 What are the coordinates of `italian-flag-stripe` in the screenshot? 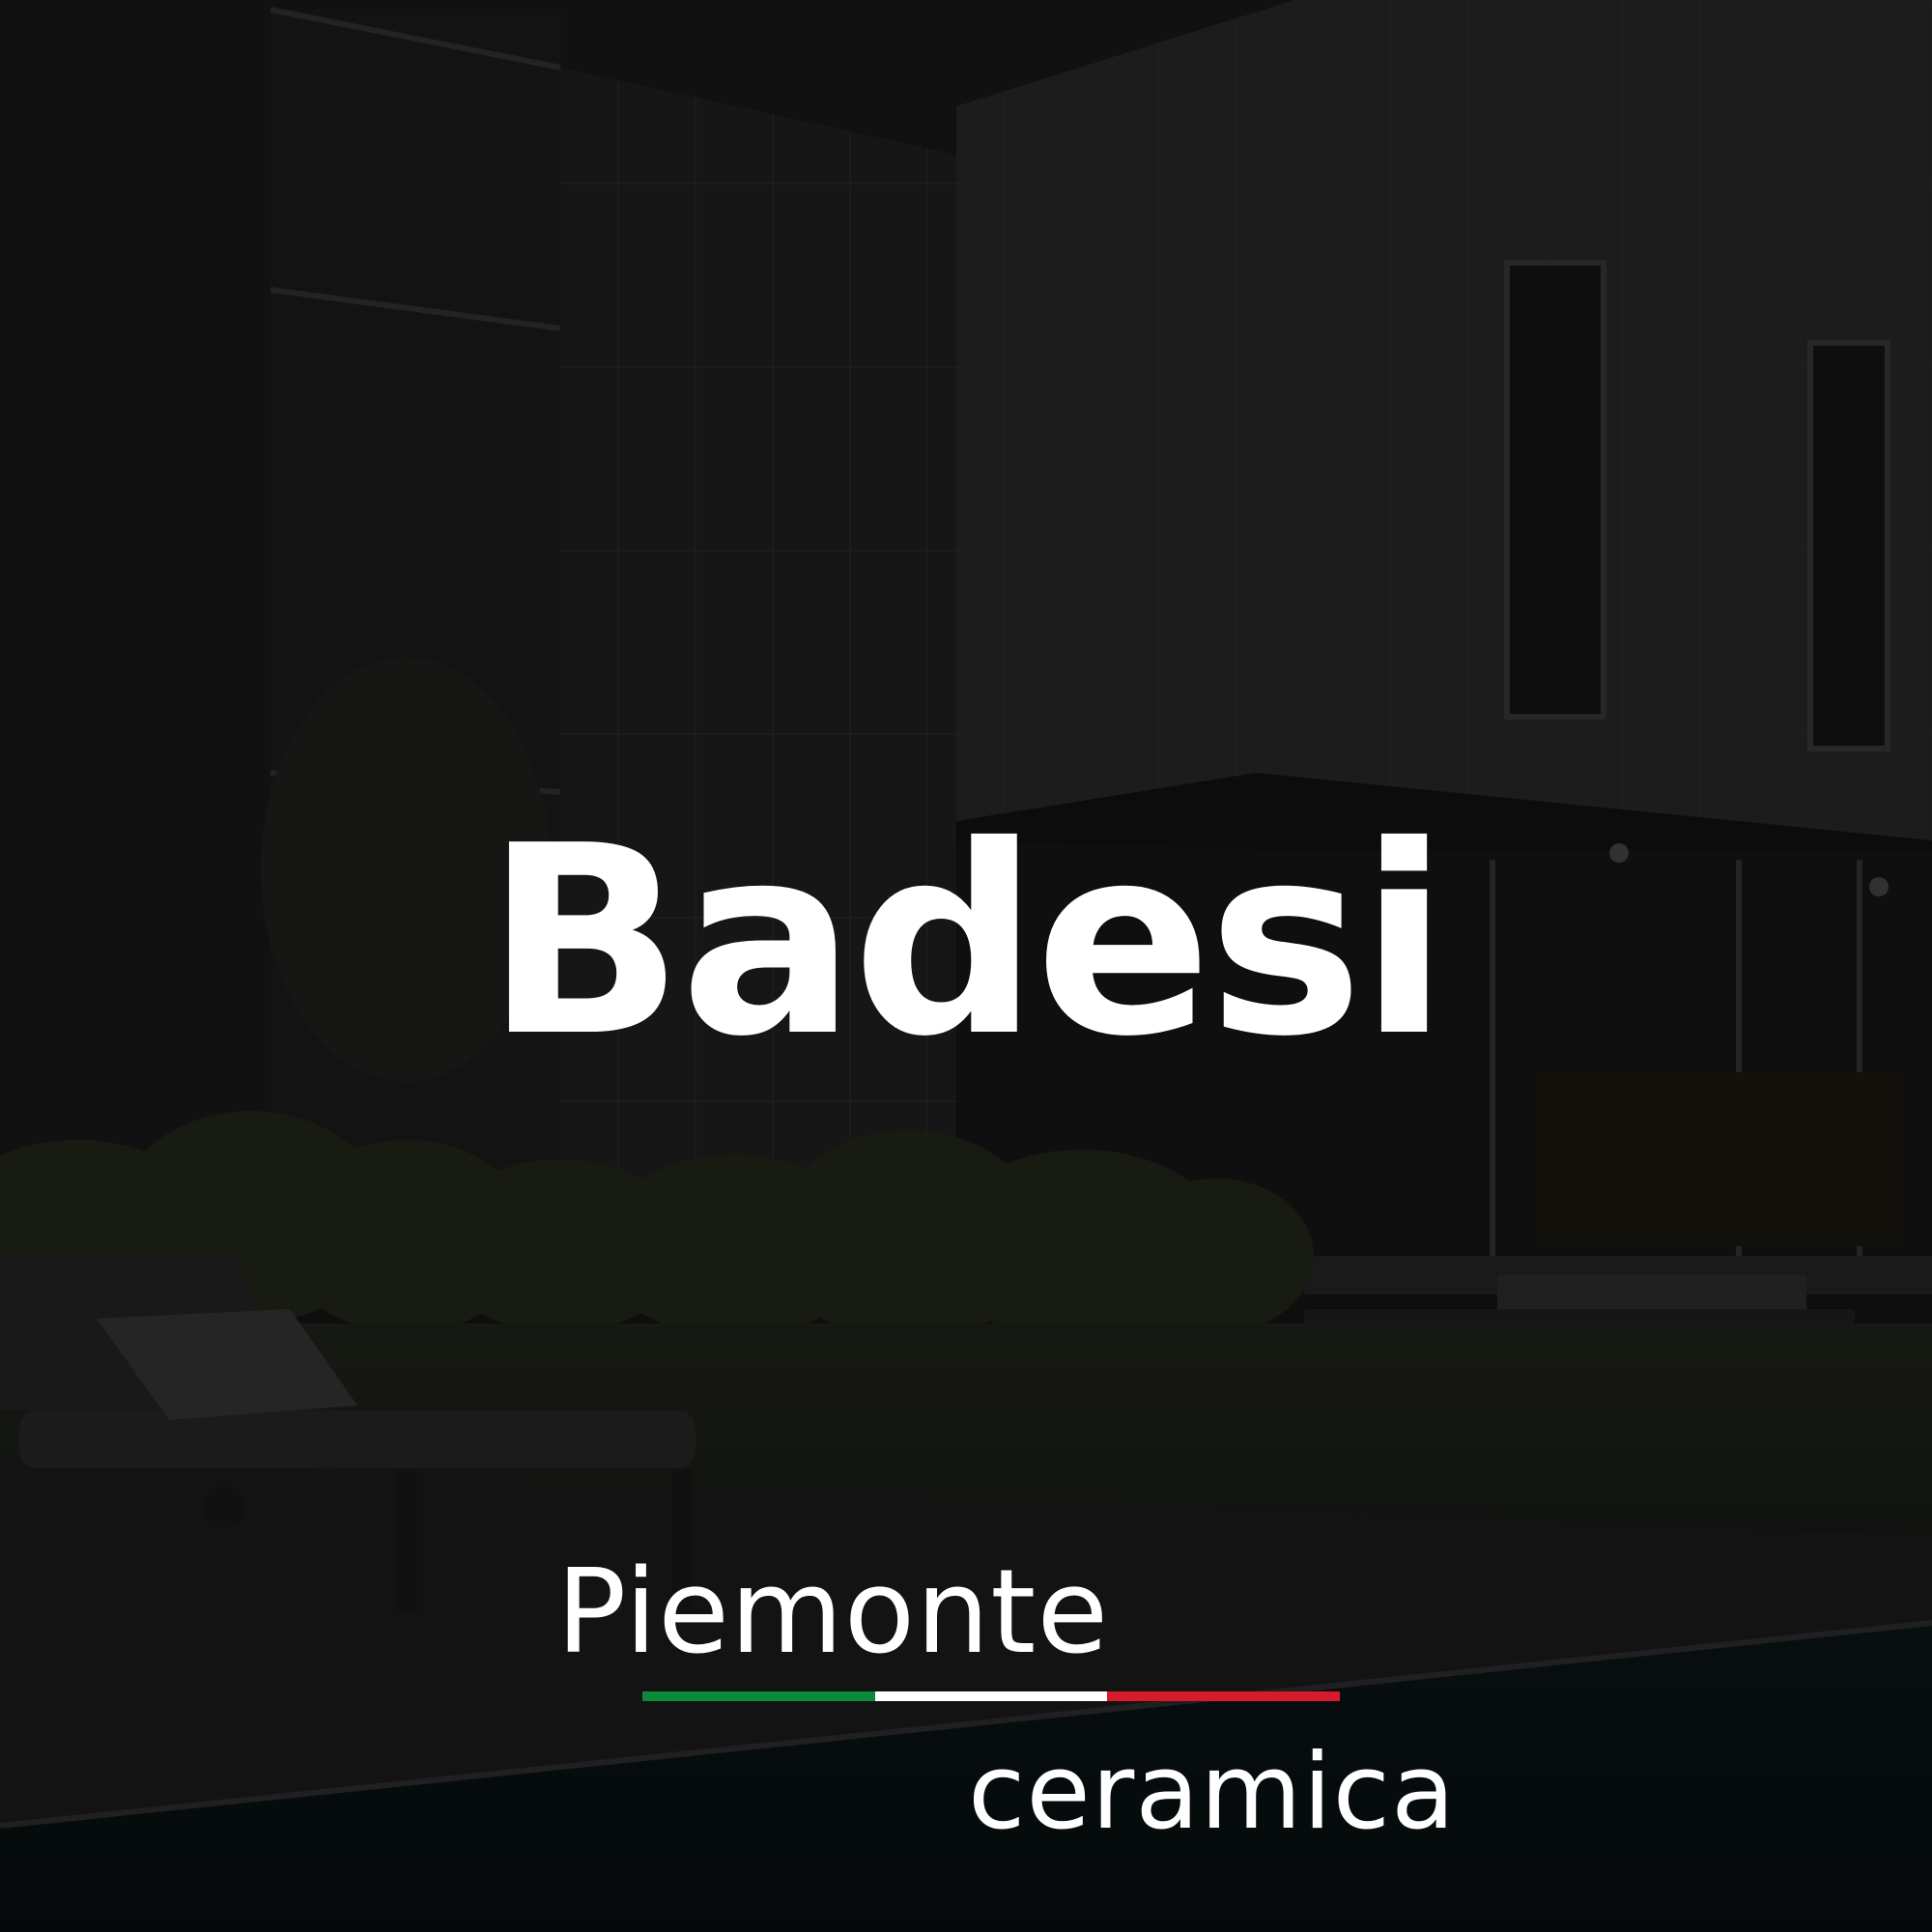 It's located at (992, 1696).